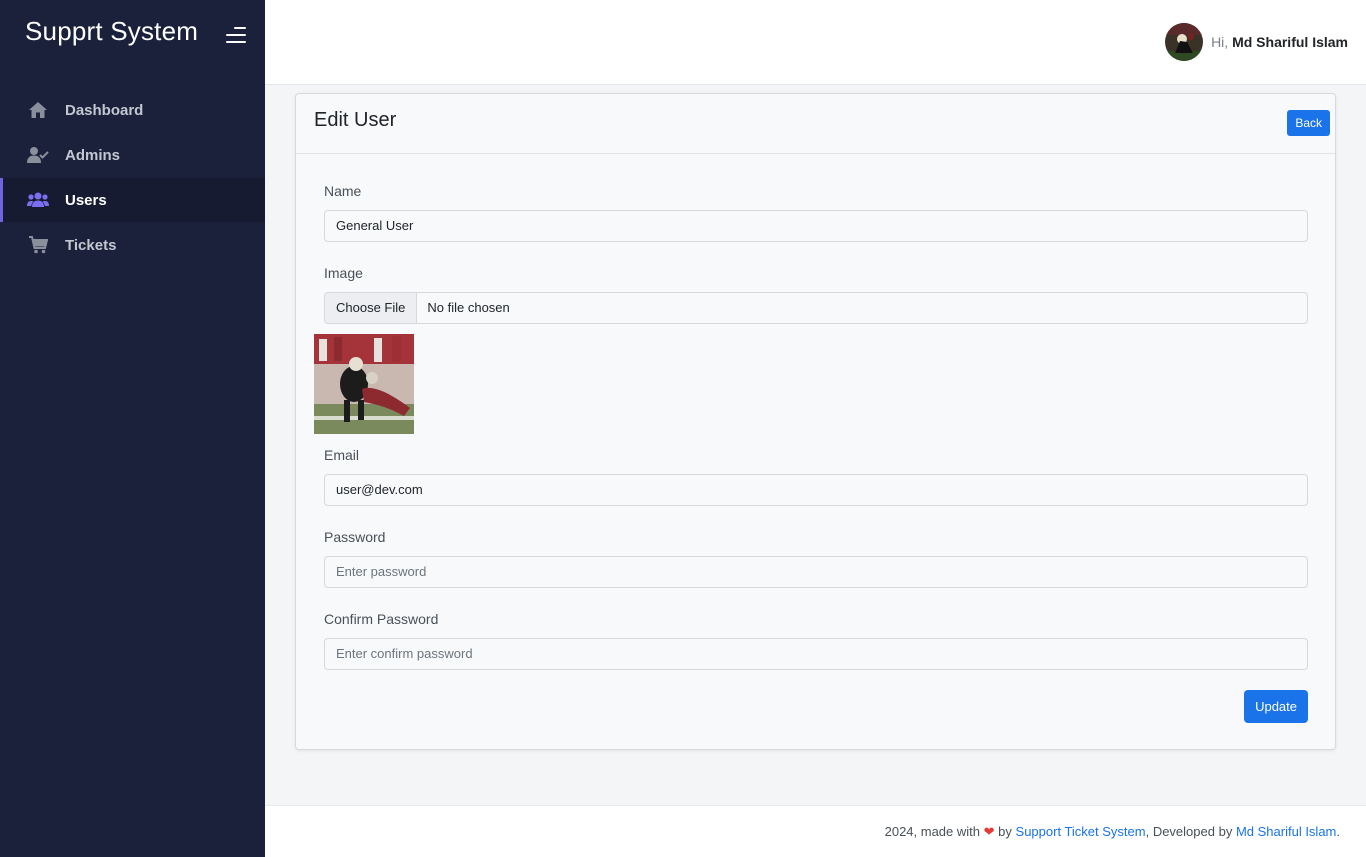  Describe the element at coordinates (815, 42) in the screenshot. I see `topbar: Hi, Md Shariful Islam` at that location.